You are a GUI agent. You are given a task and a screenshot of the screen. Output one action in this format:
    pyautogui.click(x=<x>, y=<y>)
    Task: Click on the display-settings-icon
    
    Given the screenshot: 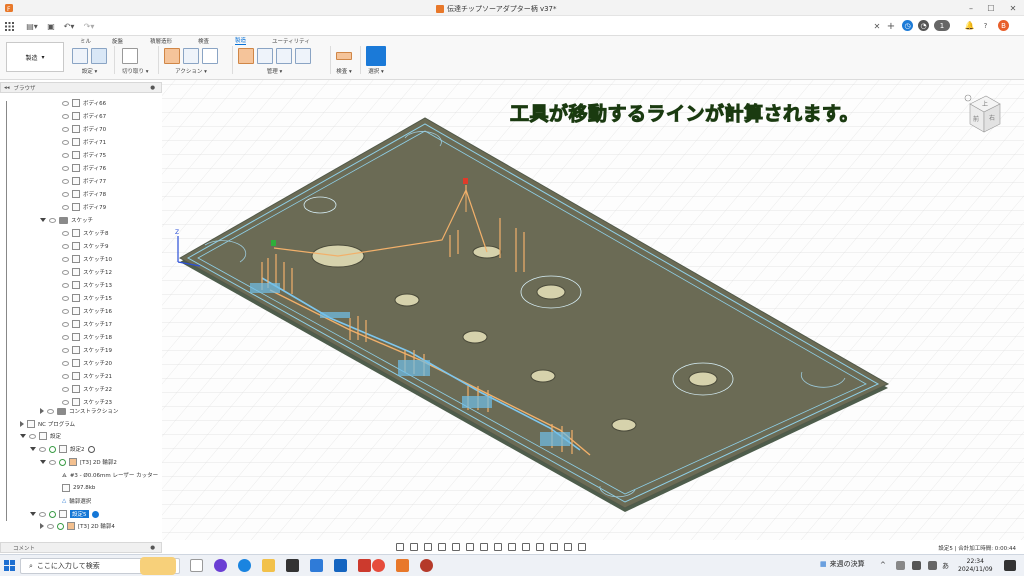 What is the action you would take?
    pyautogui.click(x=470, y=547)
    